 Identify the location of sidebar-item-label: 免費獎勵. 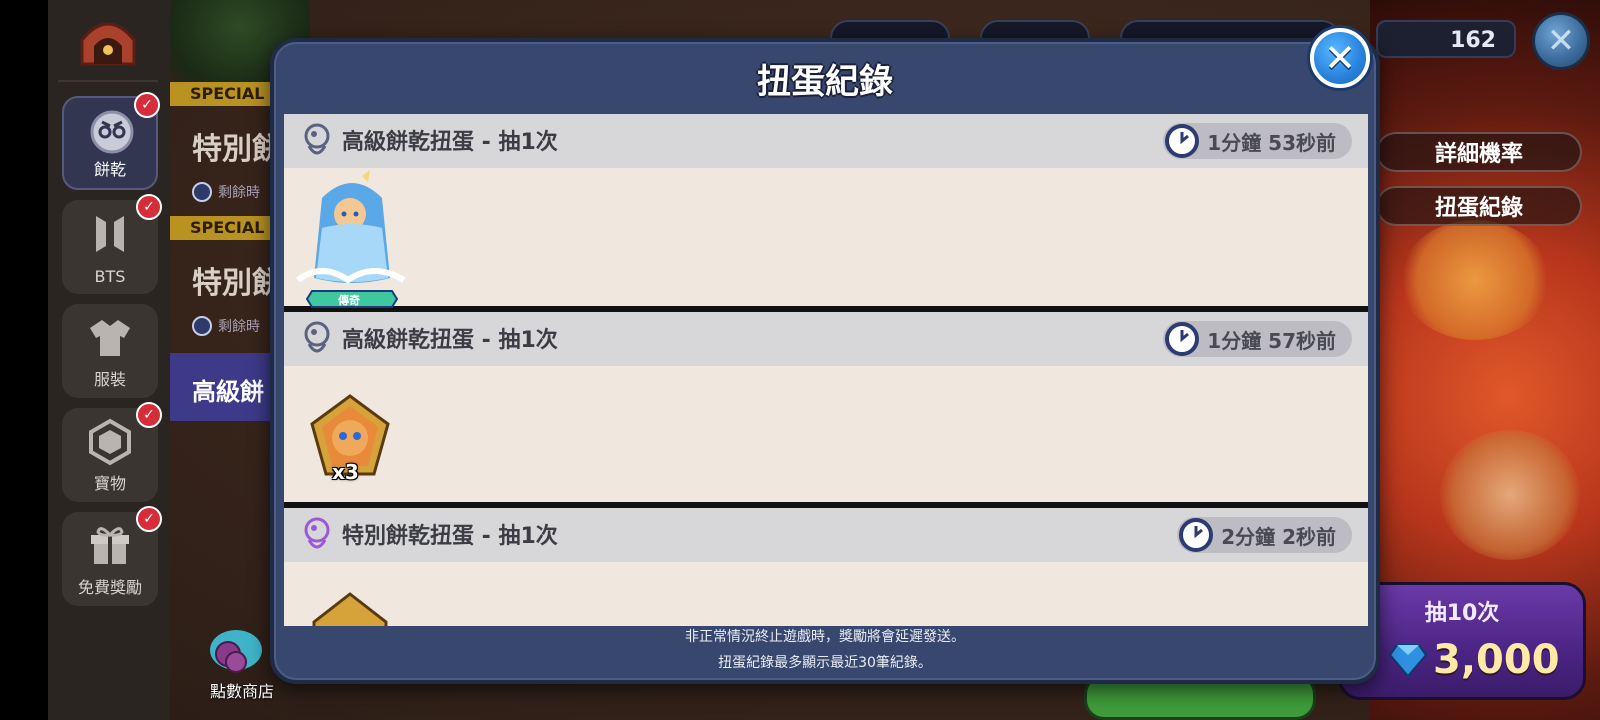
(109, 587).